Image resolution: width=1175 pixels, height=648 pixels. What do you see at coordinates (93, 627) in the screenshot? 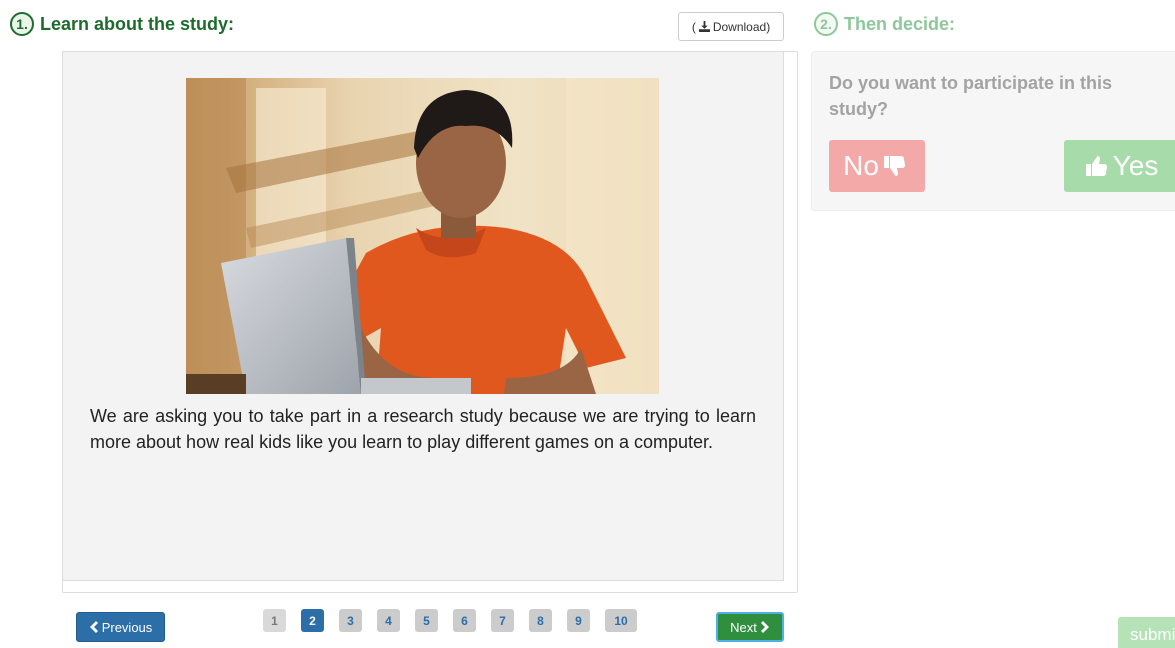
I see `chevron-left-icon` at bounding box center [93, 627].